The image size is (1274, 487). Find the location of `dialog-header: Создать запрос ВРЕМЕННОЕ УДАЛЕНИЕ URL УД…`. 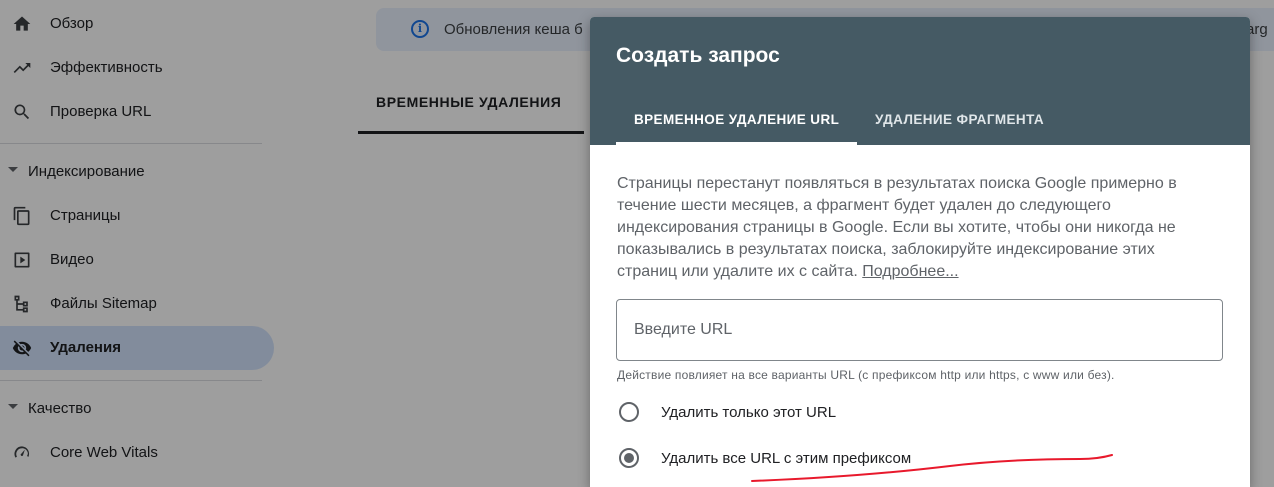

dialog-header: Создать запрос ВРЕМЕННОЕ УДАЛЕНИЕ URL УД… is located at coordinates (920, 81).